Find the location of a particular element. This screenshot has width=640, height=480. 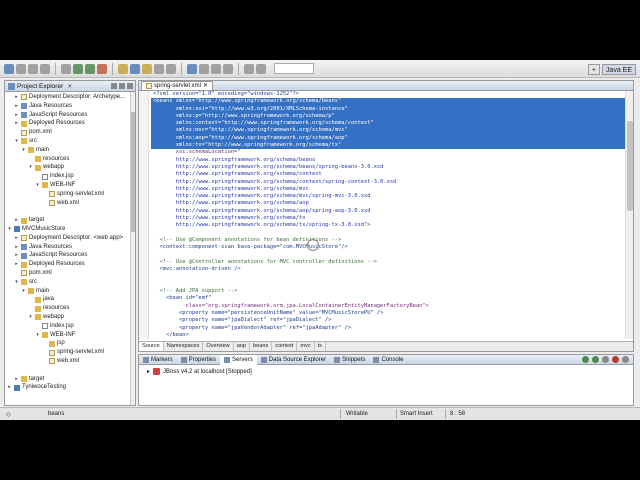

tree-item: jsp is located at coordinates (70, 343).